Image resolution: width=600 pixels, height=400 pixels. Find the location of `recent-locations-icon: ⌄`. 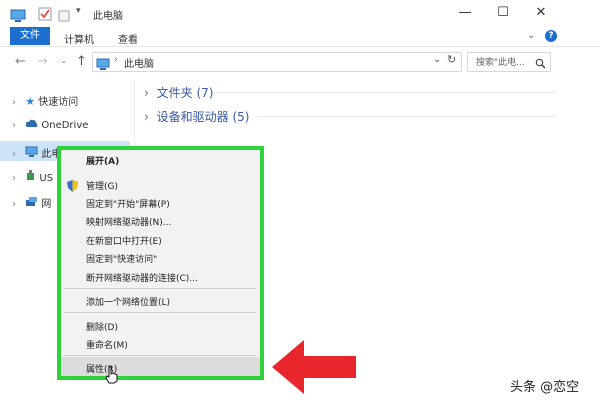

recent-locations-icon: ⌄ is located at coordinates (64, 61).